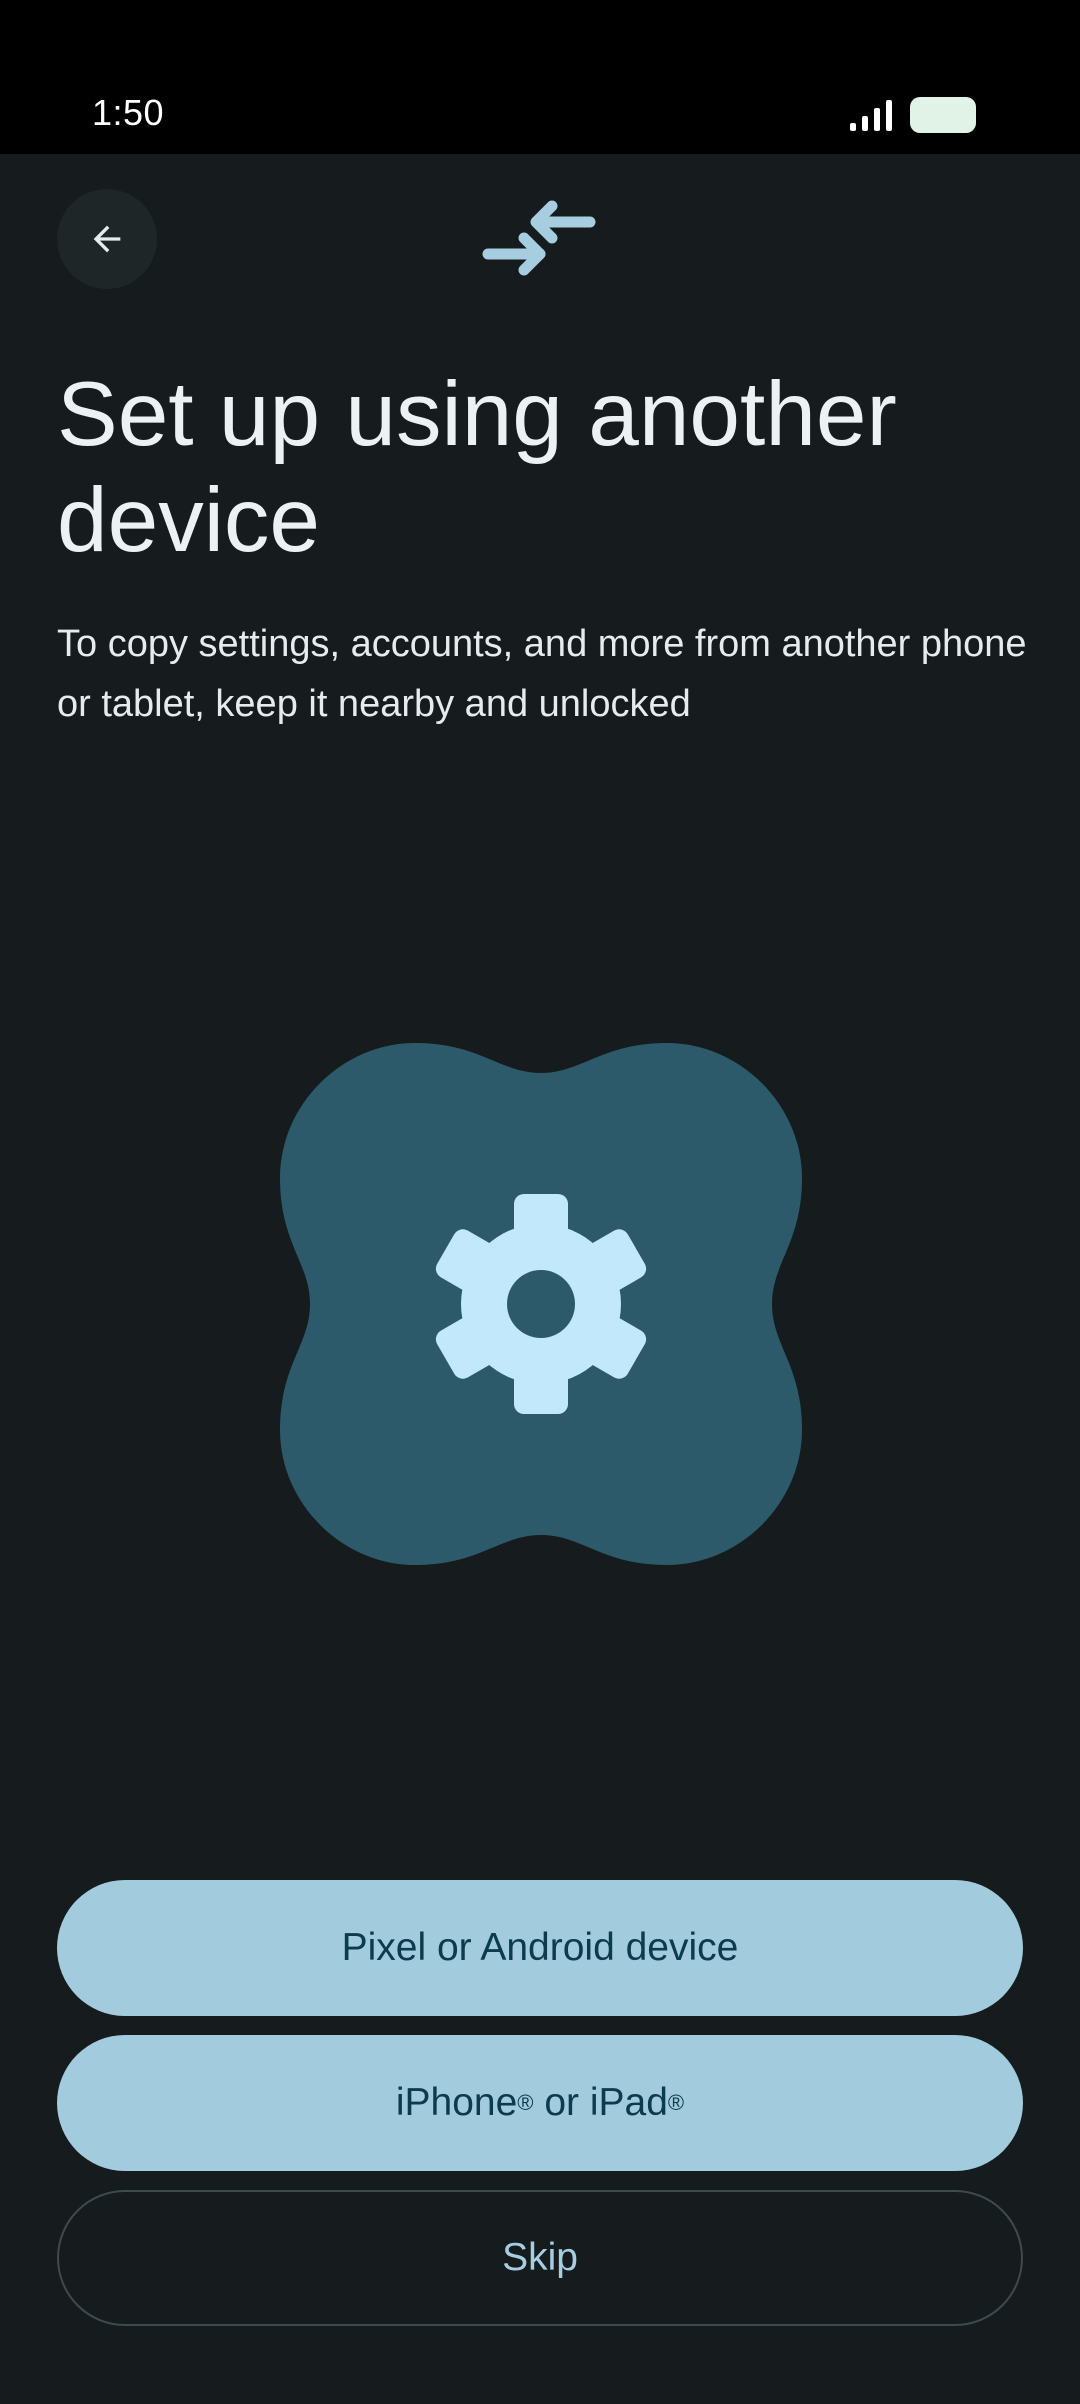 This screenshot has height=2404, width=1080. I want to click on status-bar: 1:50, so click(540, 77).